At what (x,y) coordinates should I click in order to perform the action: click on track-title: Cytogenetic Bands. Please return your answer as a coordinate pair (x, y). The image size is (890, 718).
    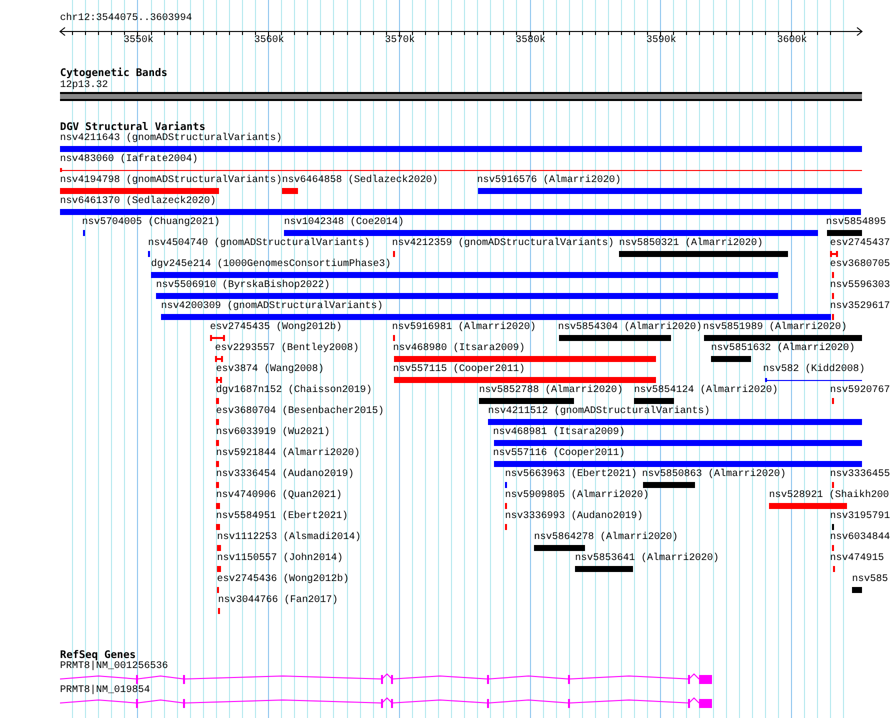
    Looking at the image, I should click on (114, 73).